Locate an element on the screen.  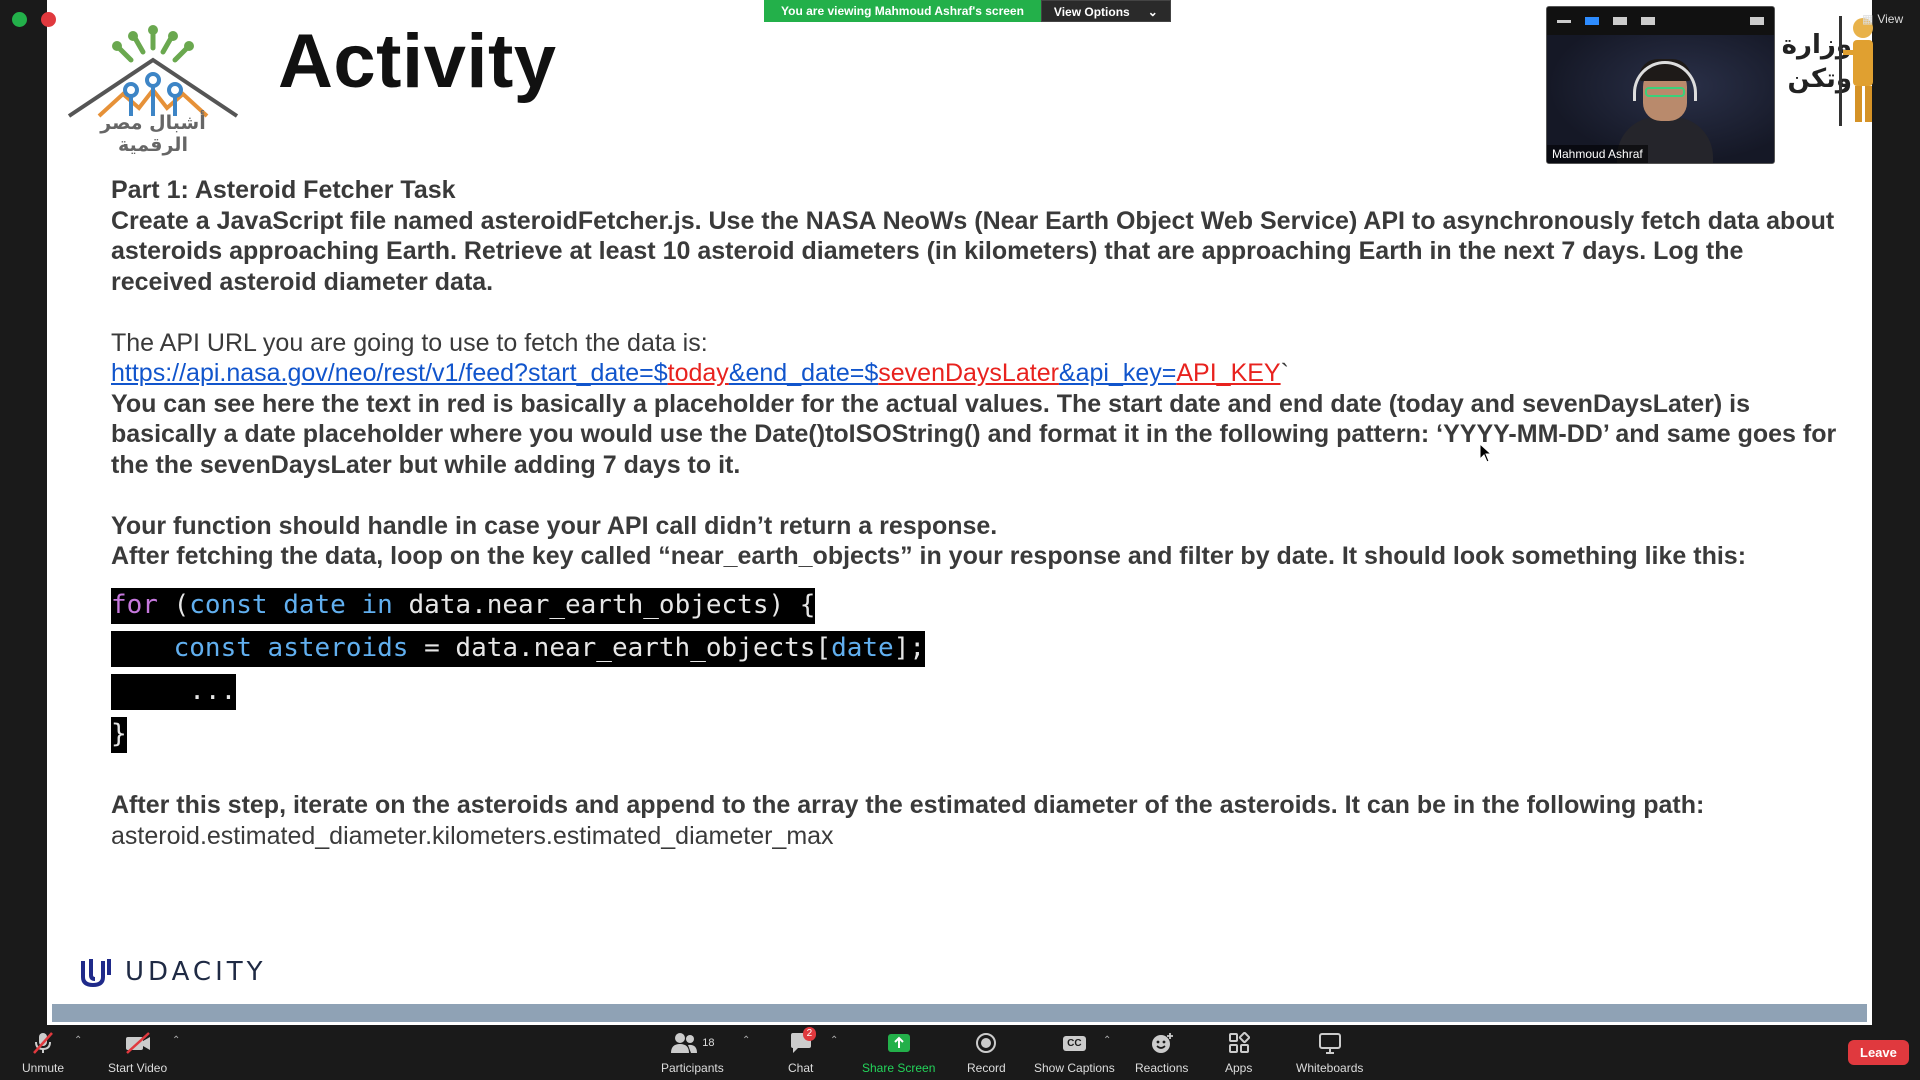
logo-text: أشبال مصر الرقمية is located at coordinates (153, 134).